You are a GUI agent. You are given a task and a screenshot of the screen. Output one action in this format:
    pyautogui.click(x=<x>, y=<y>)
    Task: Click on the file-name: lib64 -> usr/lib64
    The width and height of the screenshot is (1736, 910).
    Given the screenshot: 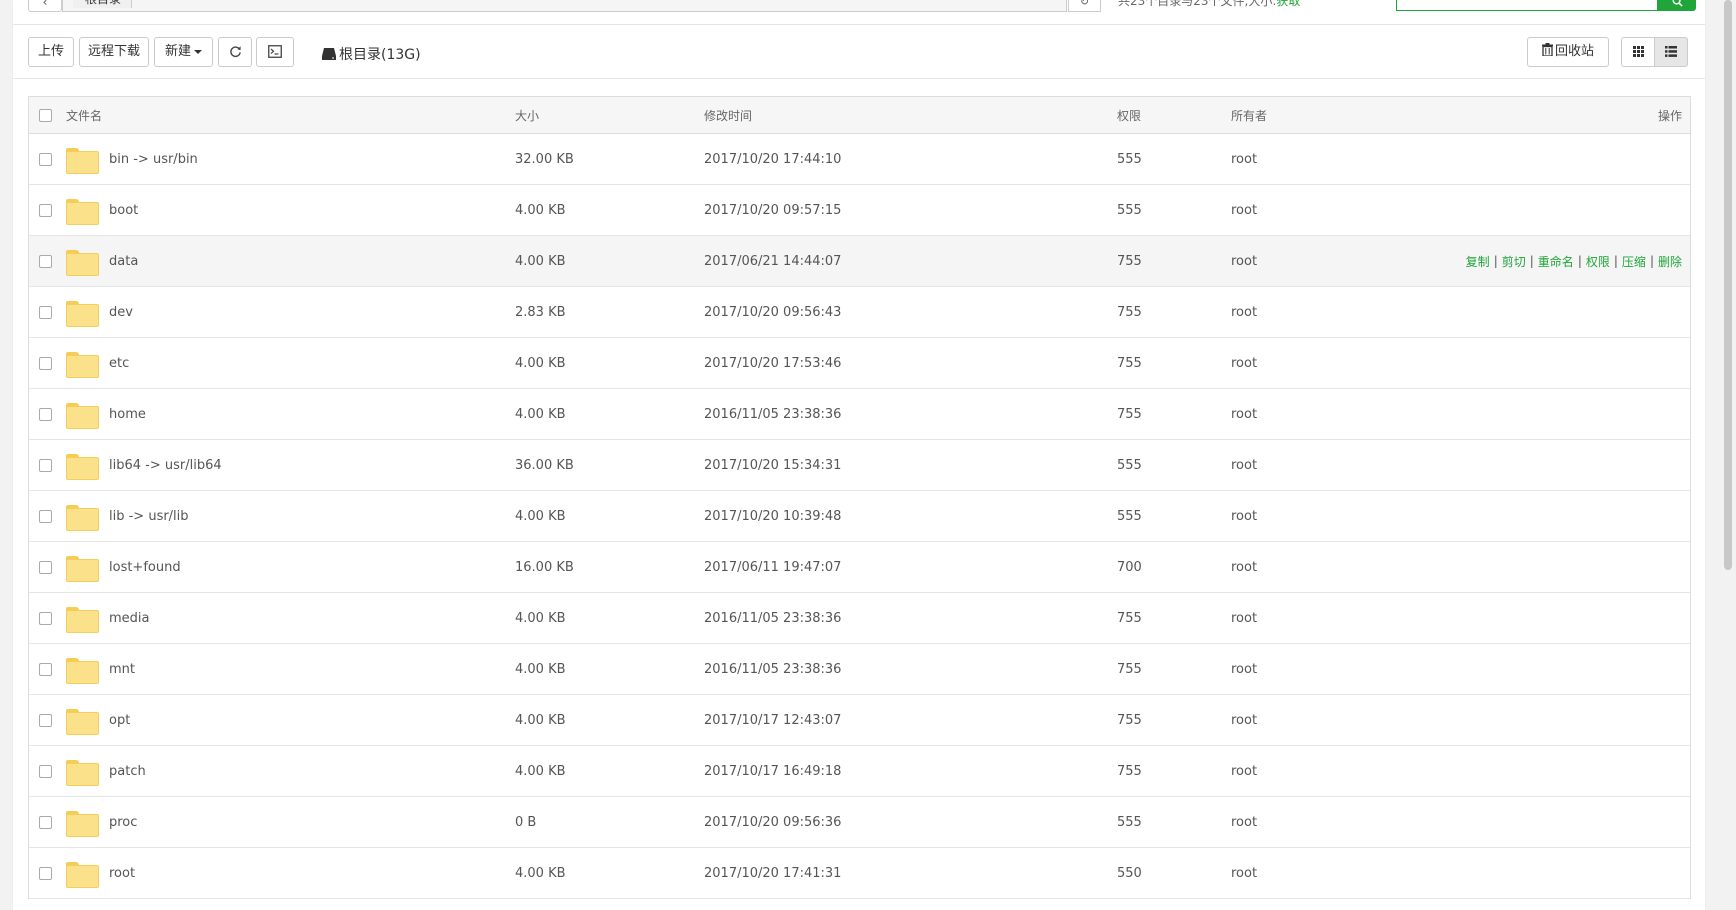 What is the action you would take?
    pyautogui.click(x=165, y=465)
    